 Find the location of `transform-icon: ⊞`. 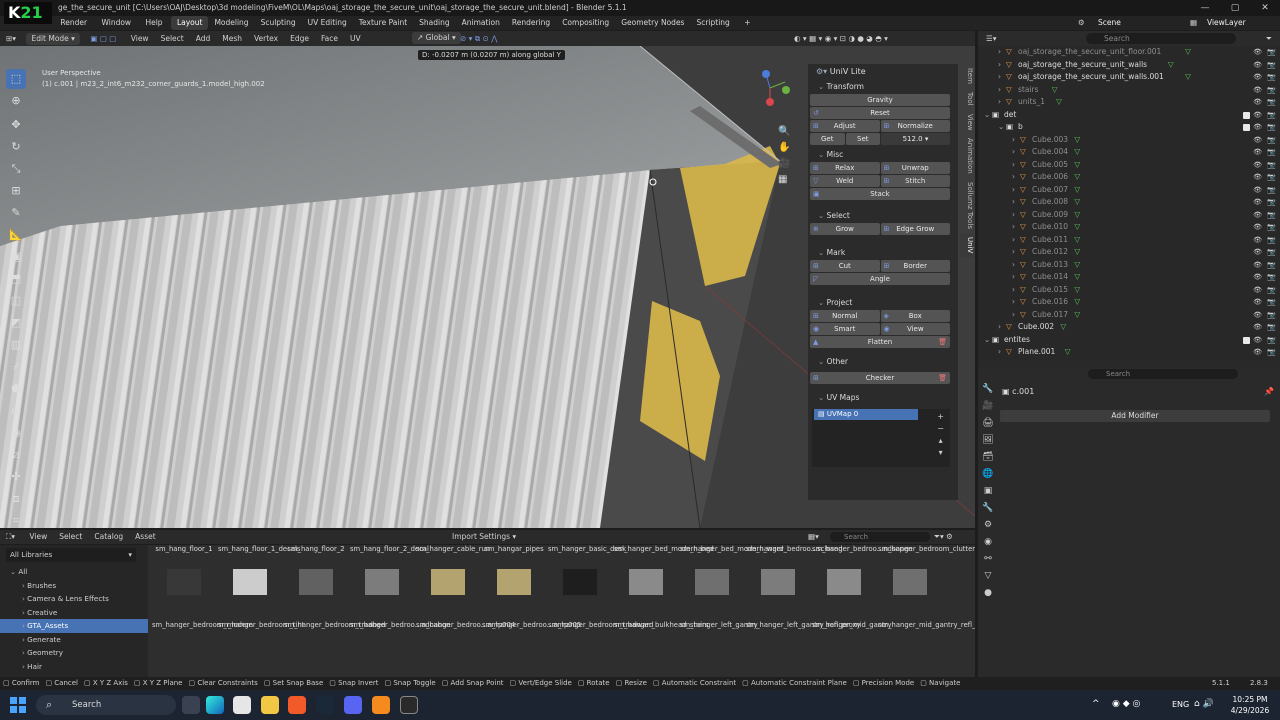

transform-icon: ⊞ is located at coordinates (16, 191).